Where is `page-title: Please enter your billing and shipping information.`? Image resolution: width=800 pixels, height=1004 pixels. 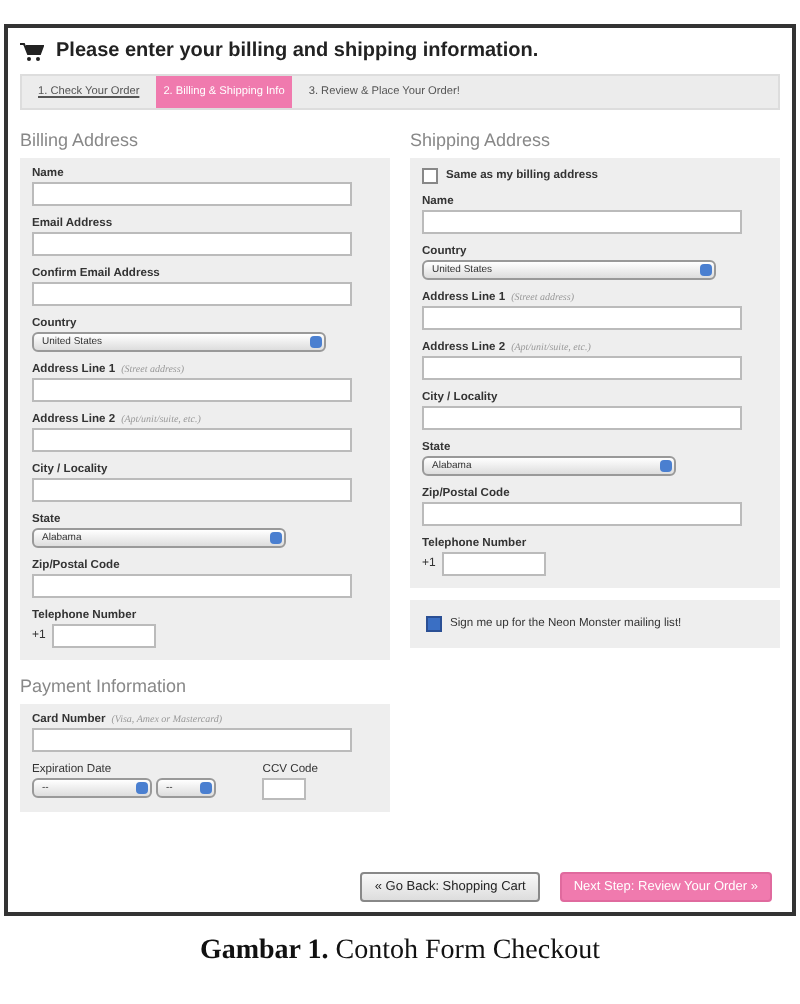
page-title: Please enter your billing and shipping information. is located at coordinates (297, 51).